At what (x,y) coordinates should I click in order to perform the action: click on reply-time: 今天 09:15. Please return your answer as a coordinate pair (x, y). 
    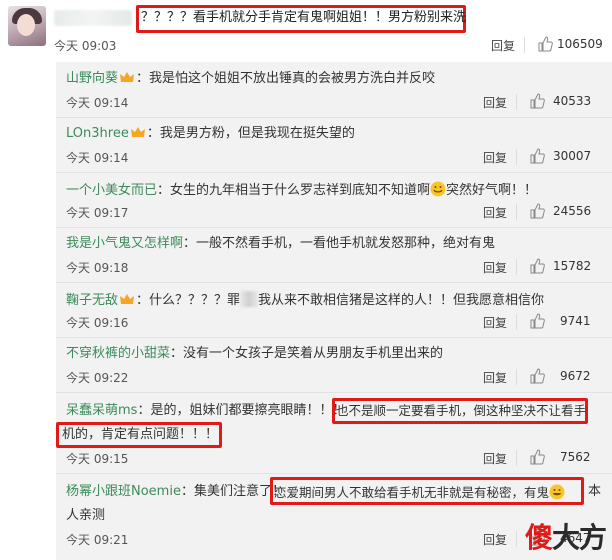
    Looking at the image, I should click on (97, 459).